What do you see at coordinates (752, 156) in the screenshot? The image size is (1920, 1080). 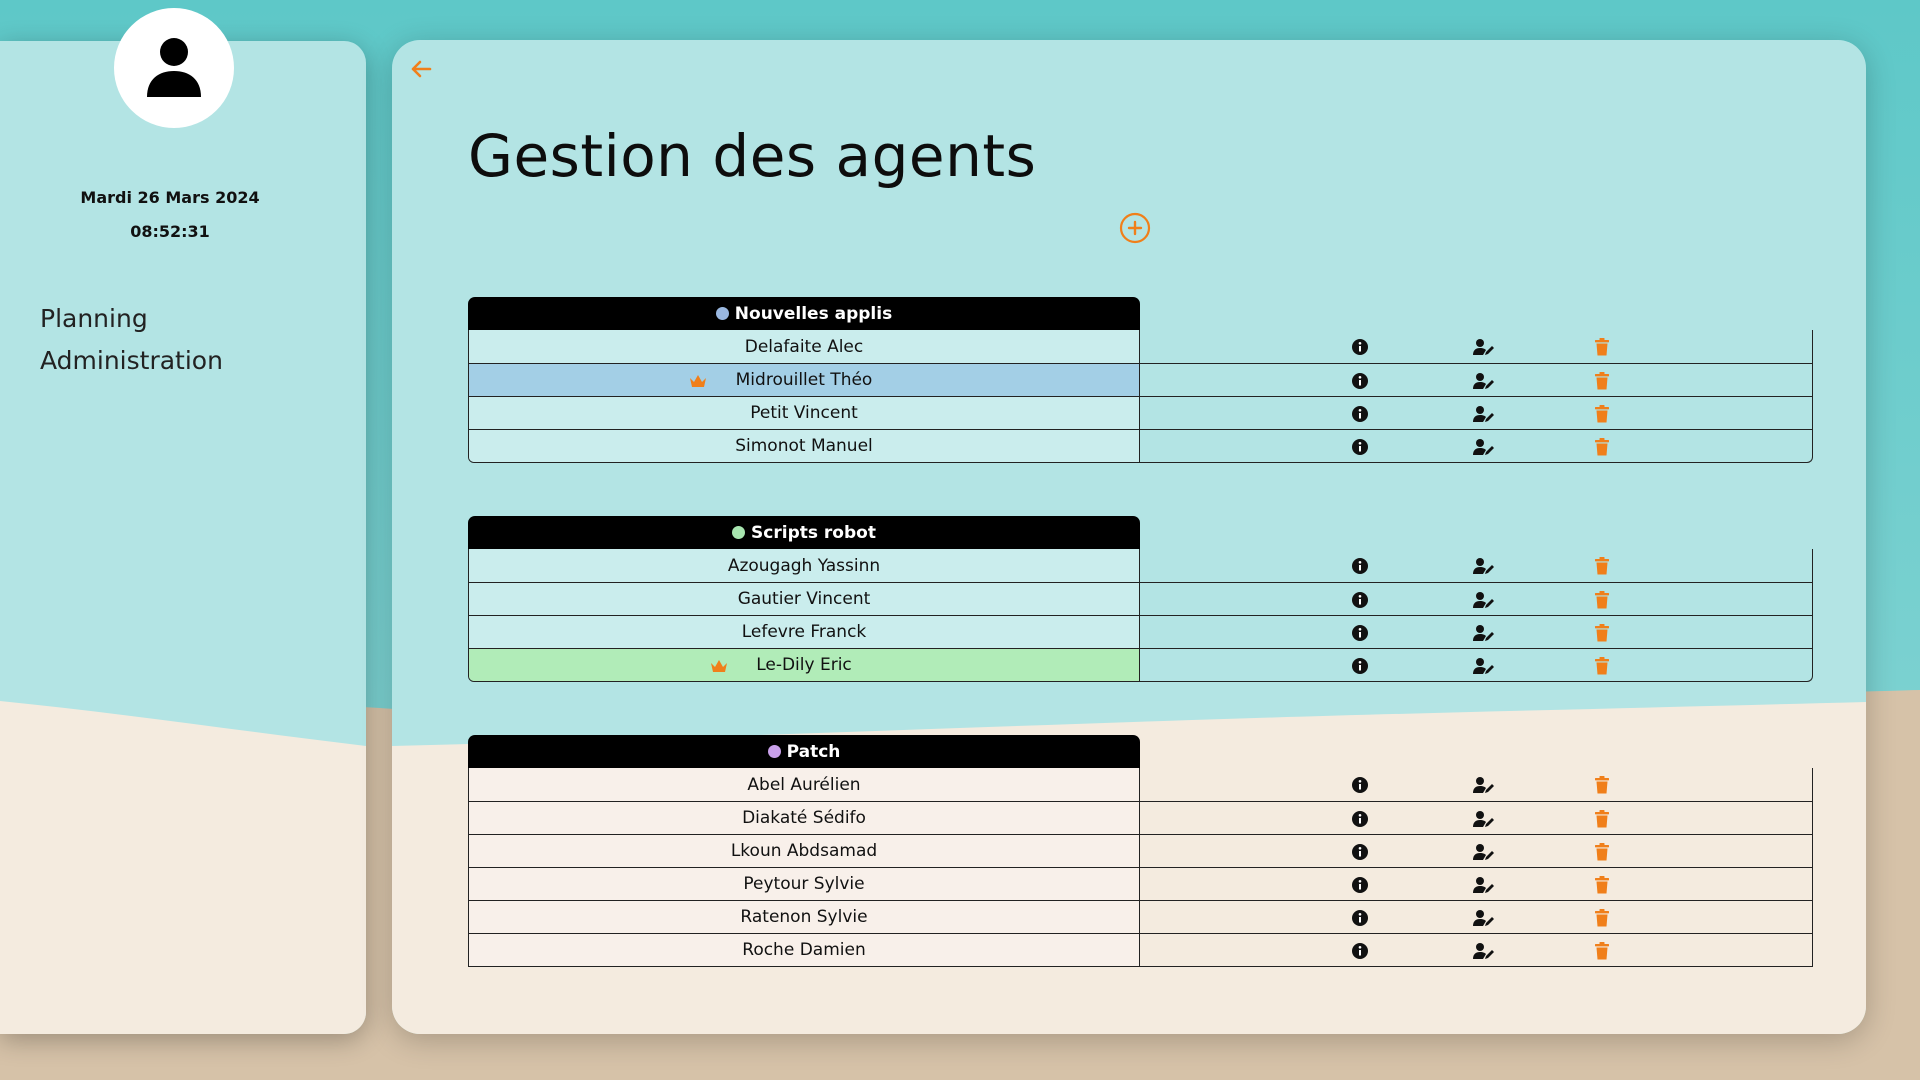 I see `page-title: Gestion des agents` at bounding box center [752, 156].